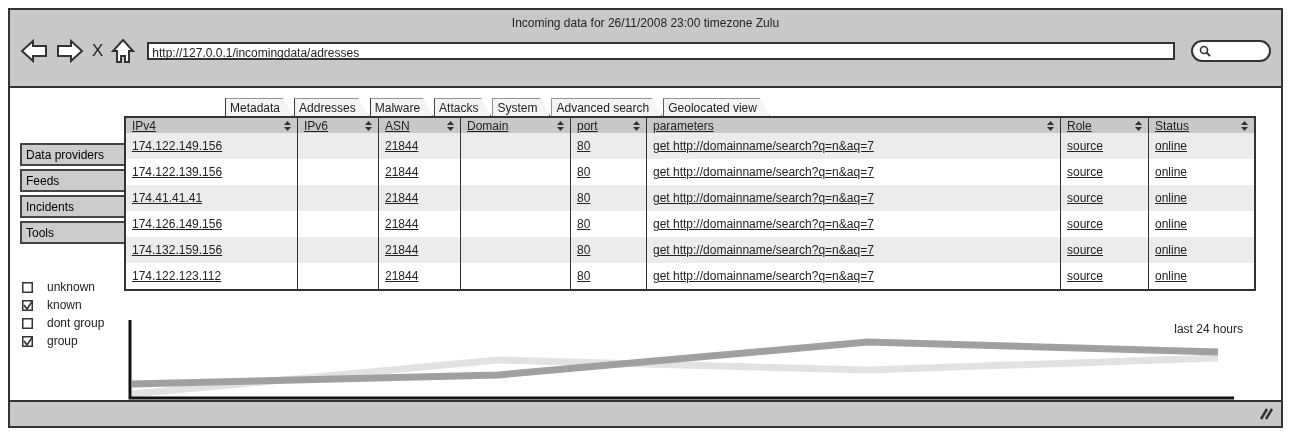 The width and height of the screenshot is (1291, 443). What do you see at coordinates (419, 125) in the screenshot?
I see `column-header: ASN` at bounding box center [419, 125].